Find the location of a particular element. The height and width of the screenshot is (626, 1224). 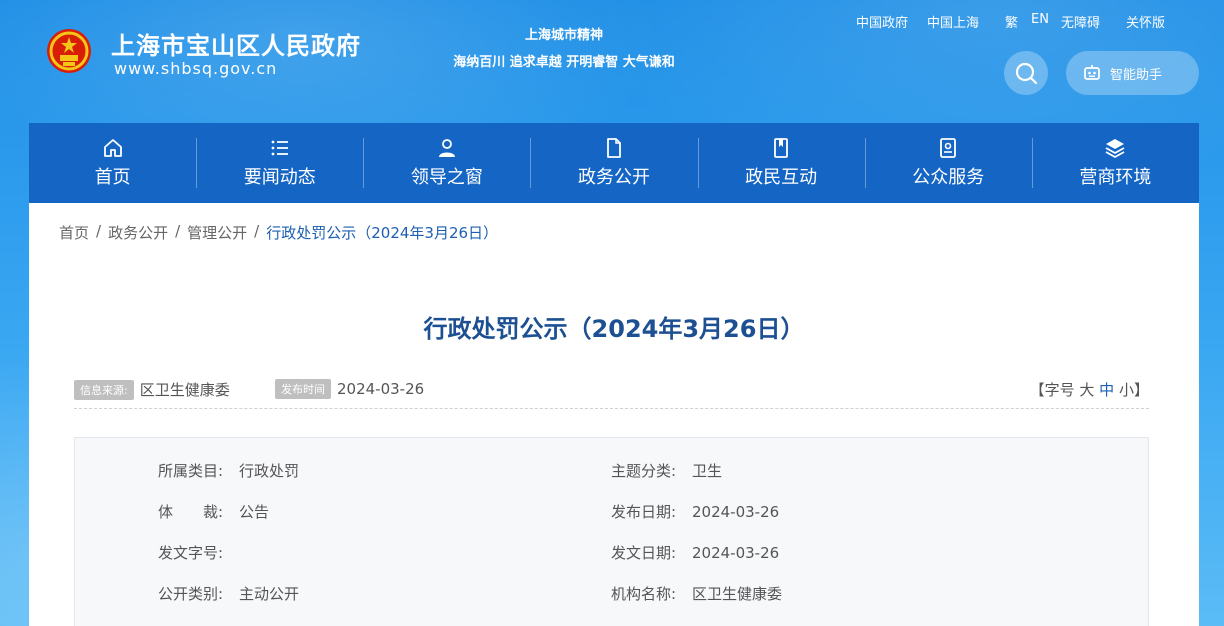

nav-label: 要闻动态 is located at coordinates (279, 177).